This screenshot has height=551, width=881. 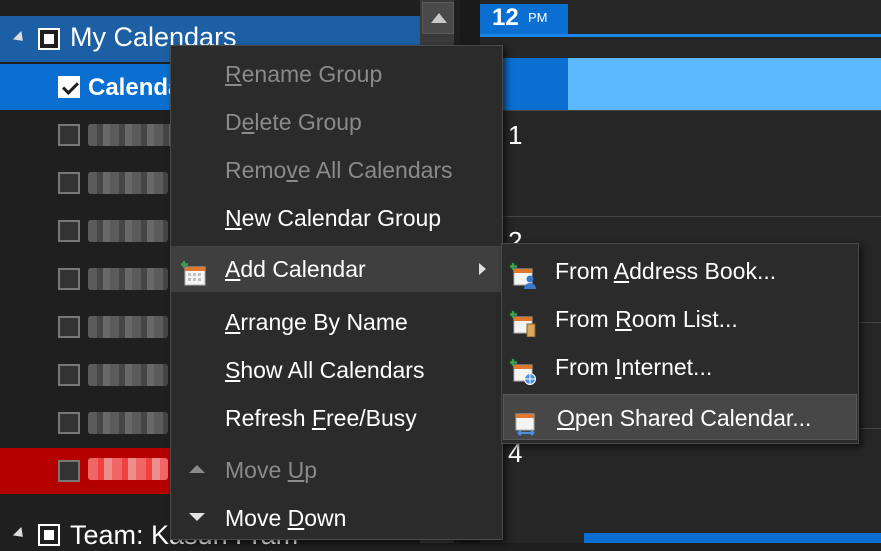 I want to click on room-list-calendar-icon, so click(x=523, y=322).